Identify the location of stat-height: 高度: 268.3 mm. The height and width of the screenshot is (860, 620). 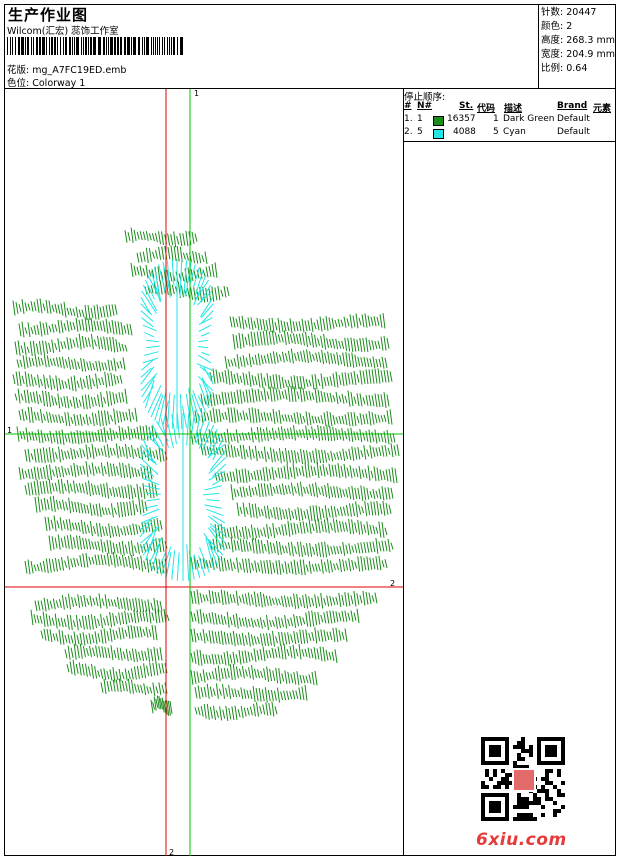
(578, 40).